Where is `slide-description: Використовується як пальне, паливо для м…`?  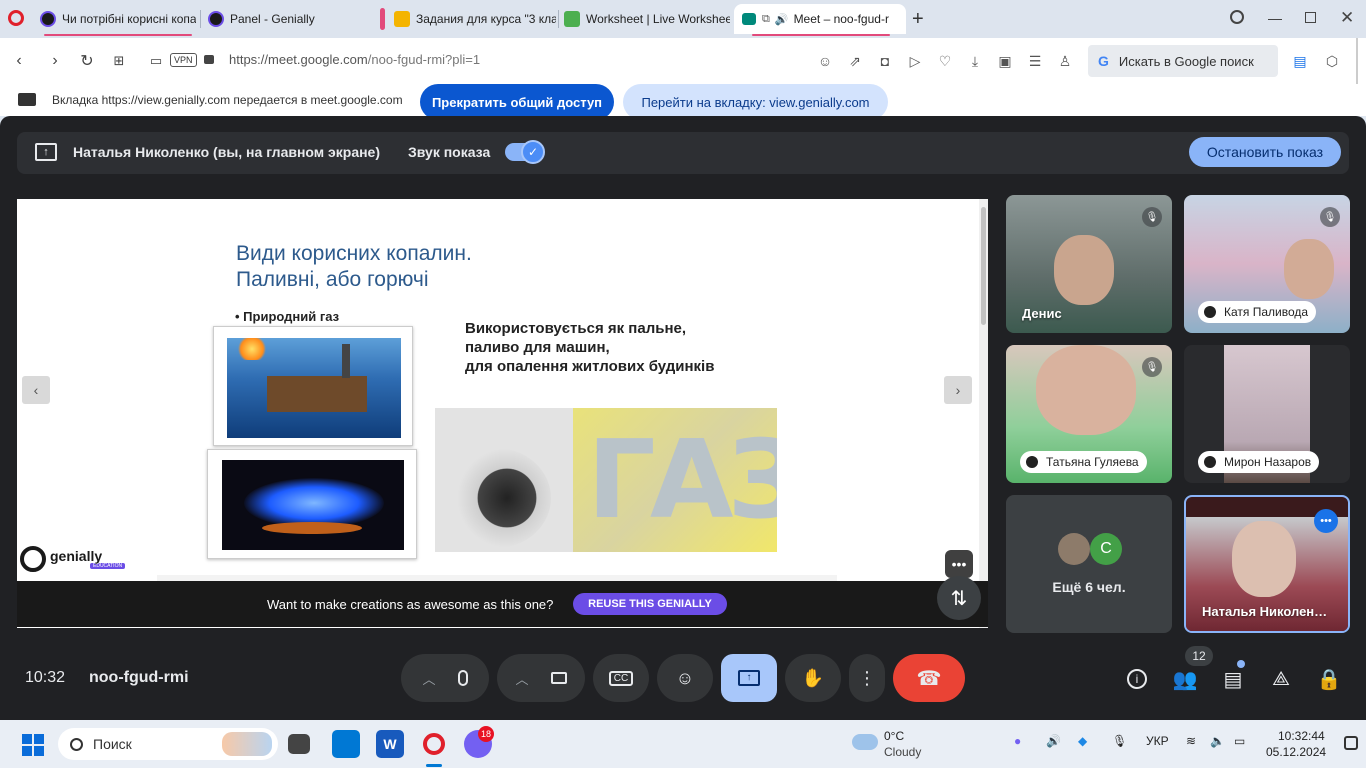 slide-description: Використовується як пальне, паливо для м… is located at coordinates (589, 347).